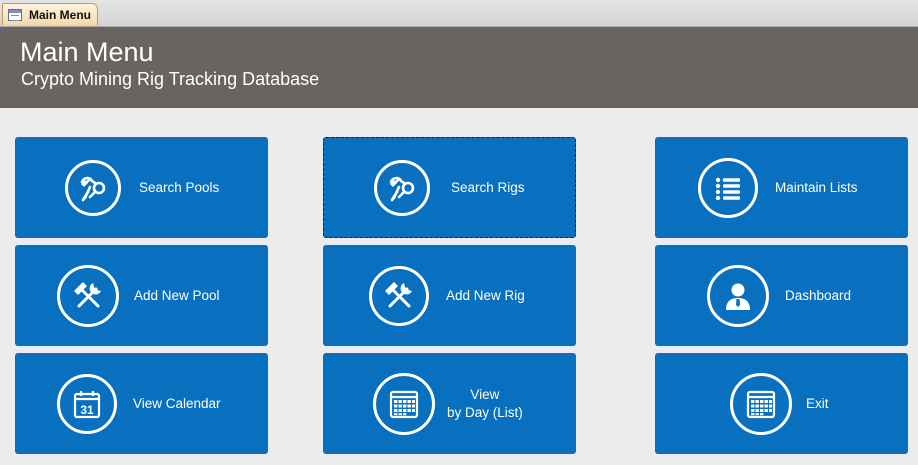 This screenshot has height=465, width=918. What do you see at coordinates (179, 187) in the screenshot?
I see `search-pools-label: Search Pools` at bounding box center [179, 187].